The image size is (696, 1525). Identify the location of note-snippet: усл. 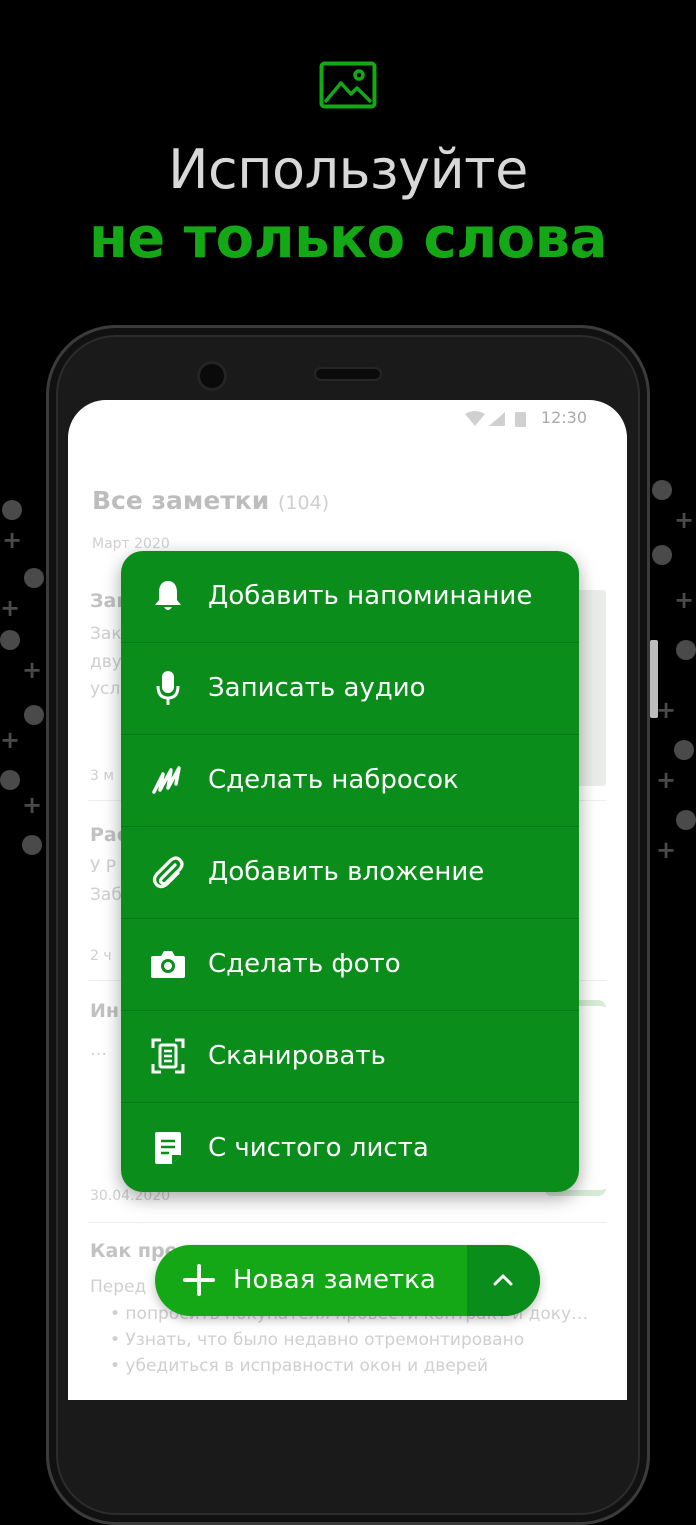
(105, 689).